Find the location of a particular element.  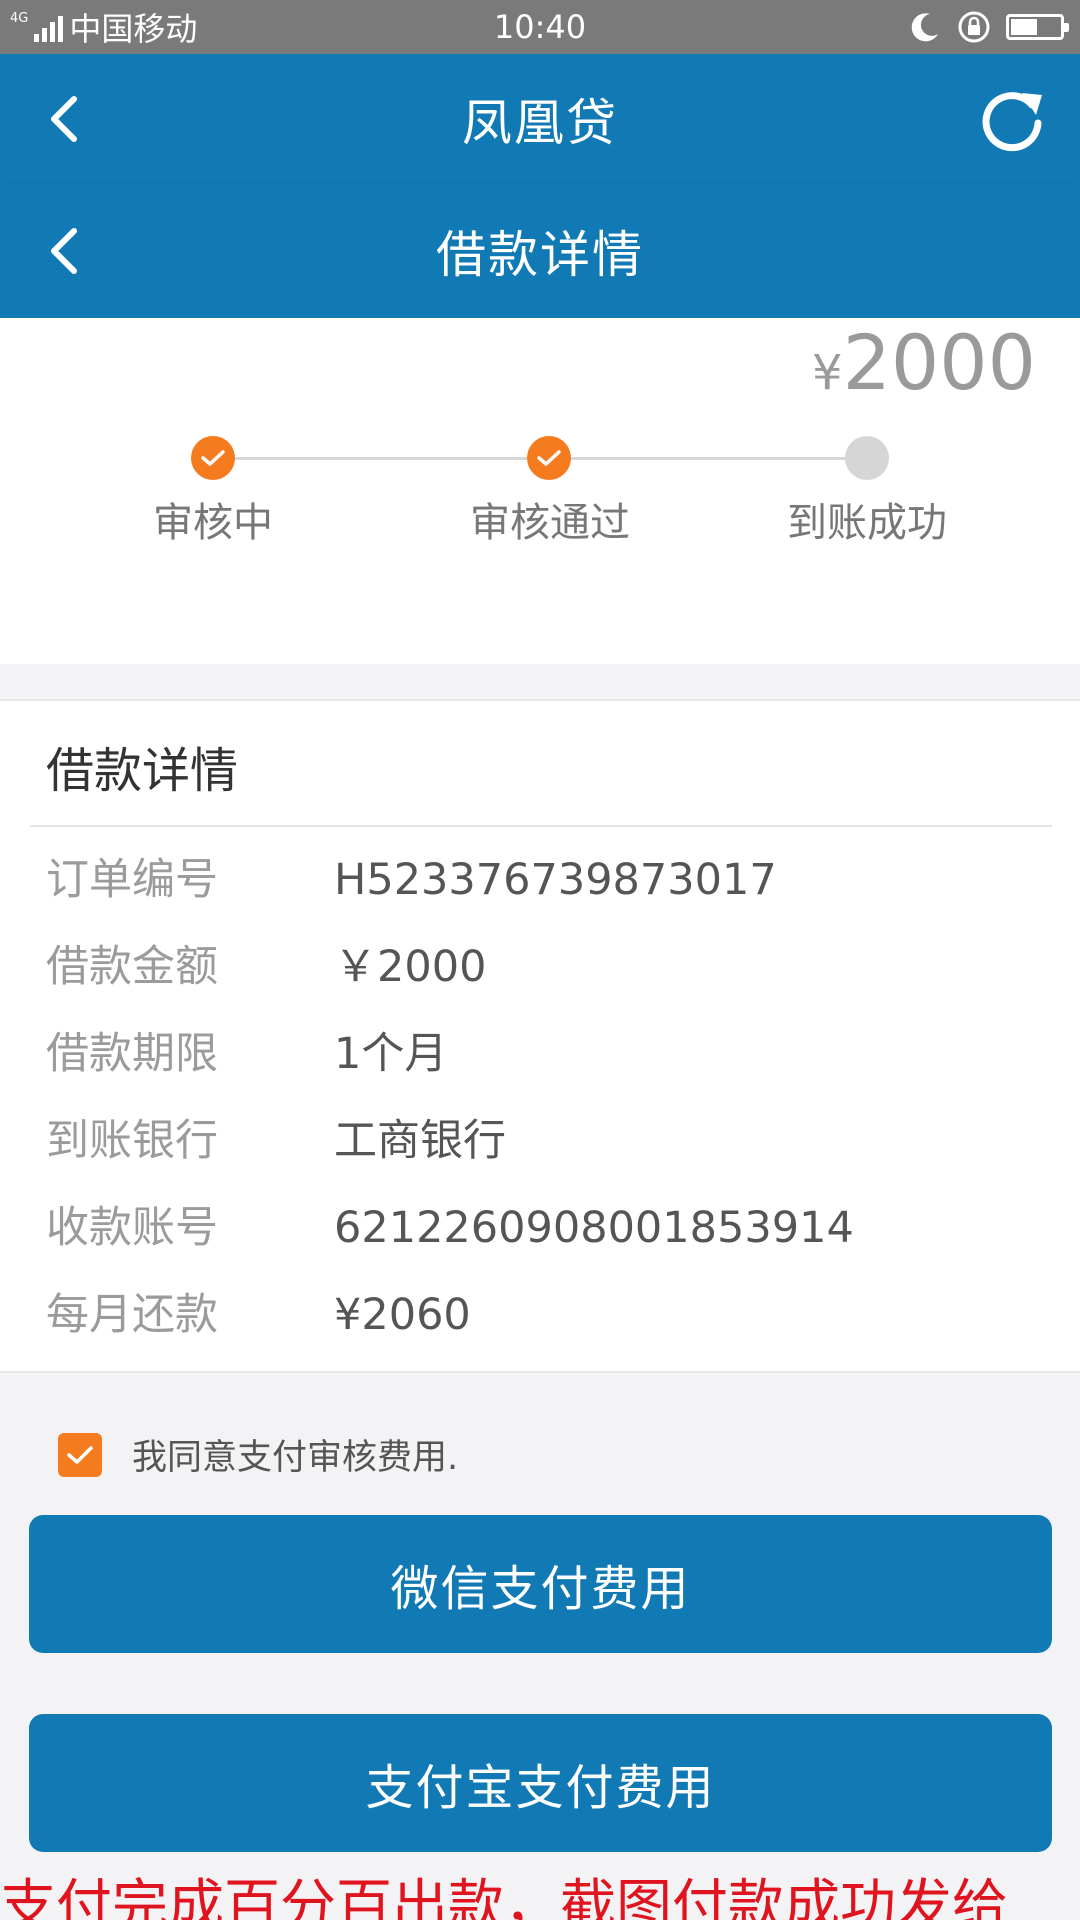

row-value: H523376739873017 is located at coordinates (555, 880).